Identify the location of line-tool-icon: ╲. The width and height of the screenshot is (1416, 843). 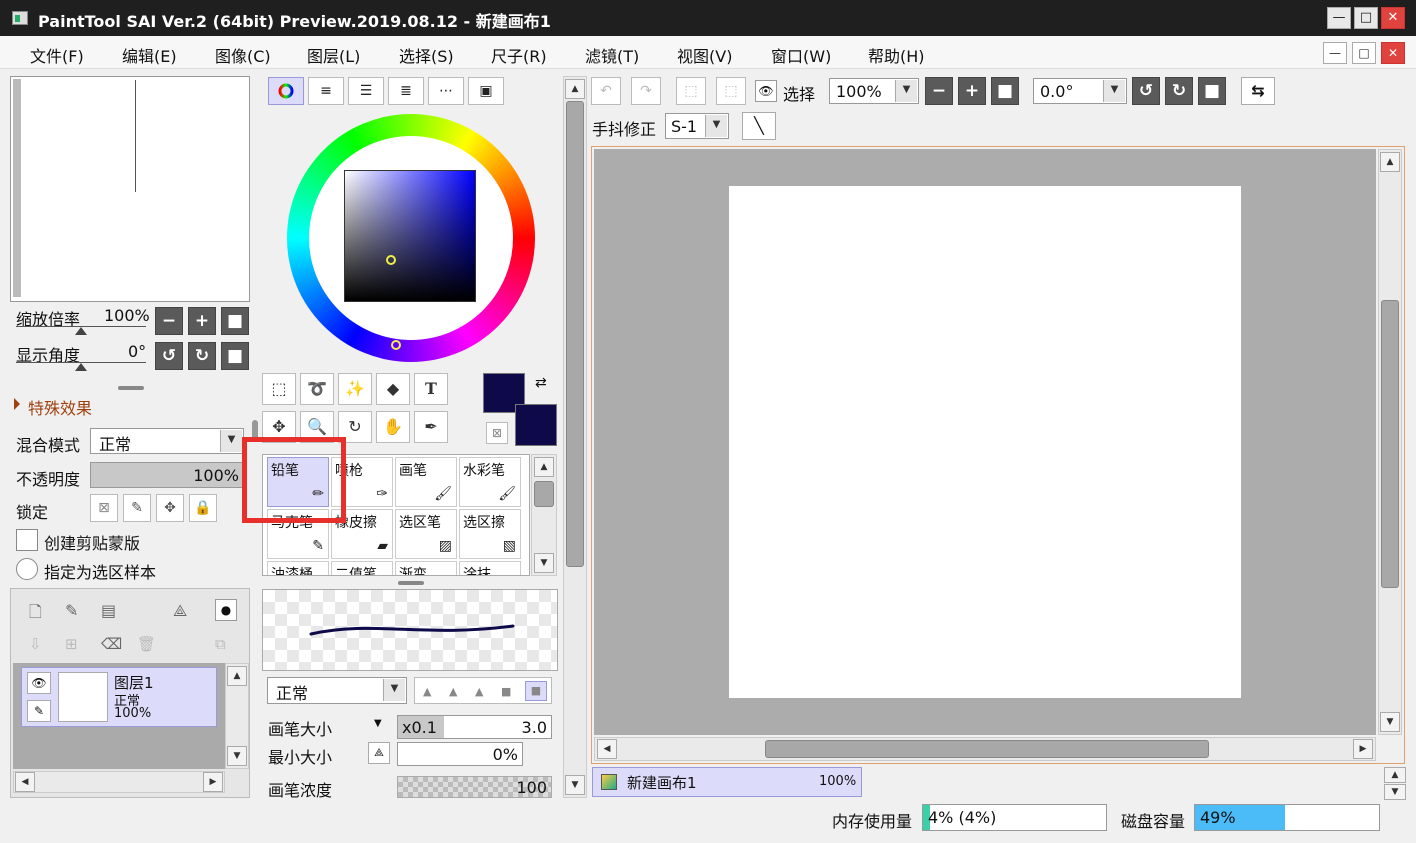
(759, 126).